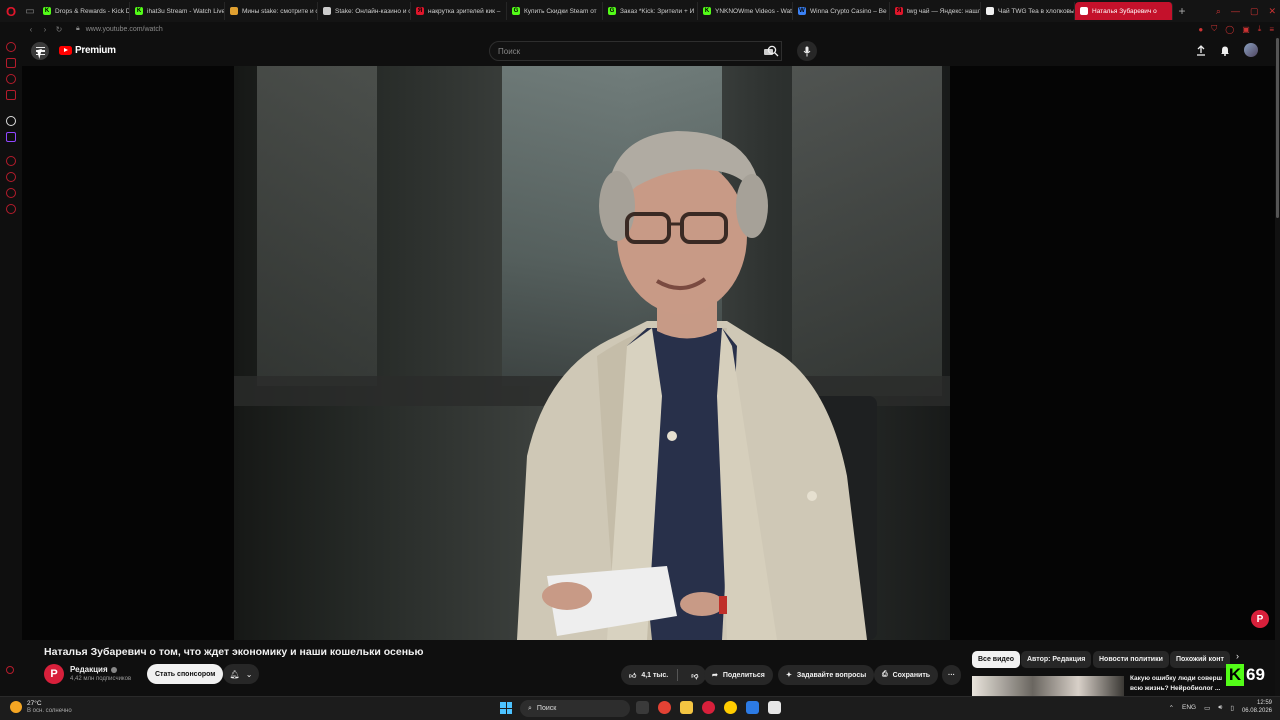 The height and width of the screenshot is (720, 1280). What do you see at coordinates (1277, 378) in the screenshot?
I see `page-scrollbar` at bounding box center [1277, 378].